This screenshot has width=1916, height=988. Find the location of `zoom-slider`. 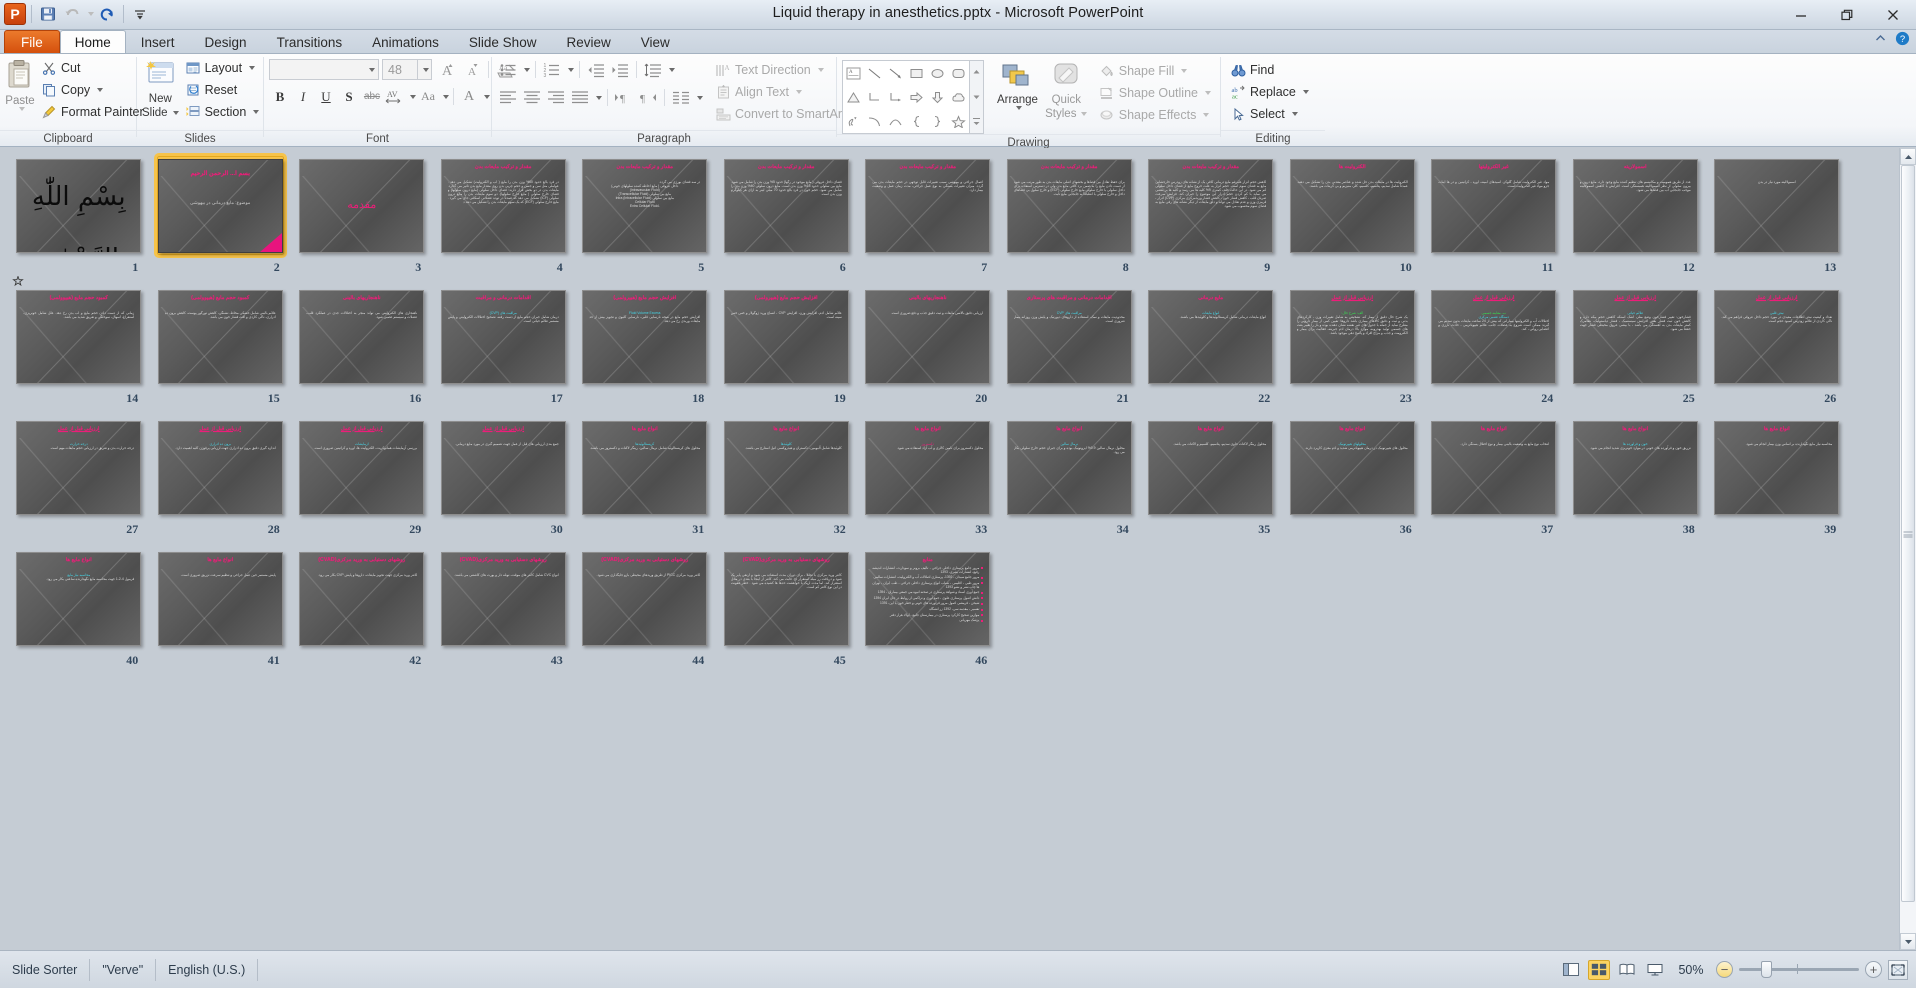

zoom-slider is located at coordinates (1799, 969).